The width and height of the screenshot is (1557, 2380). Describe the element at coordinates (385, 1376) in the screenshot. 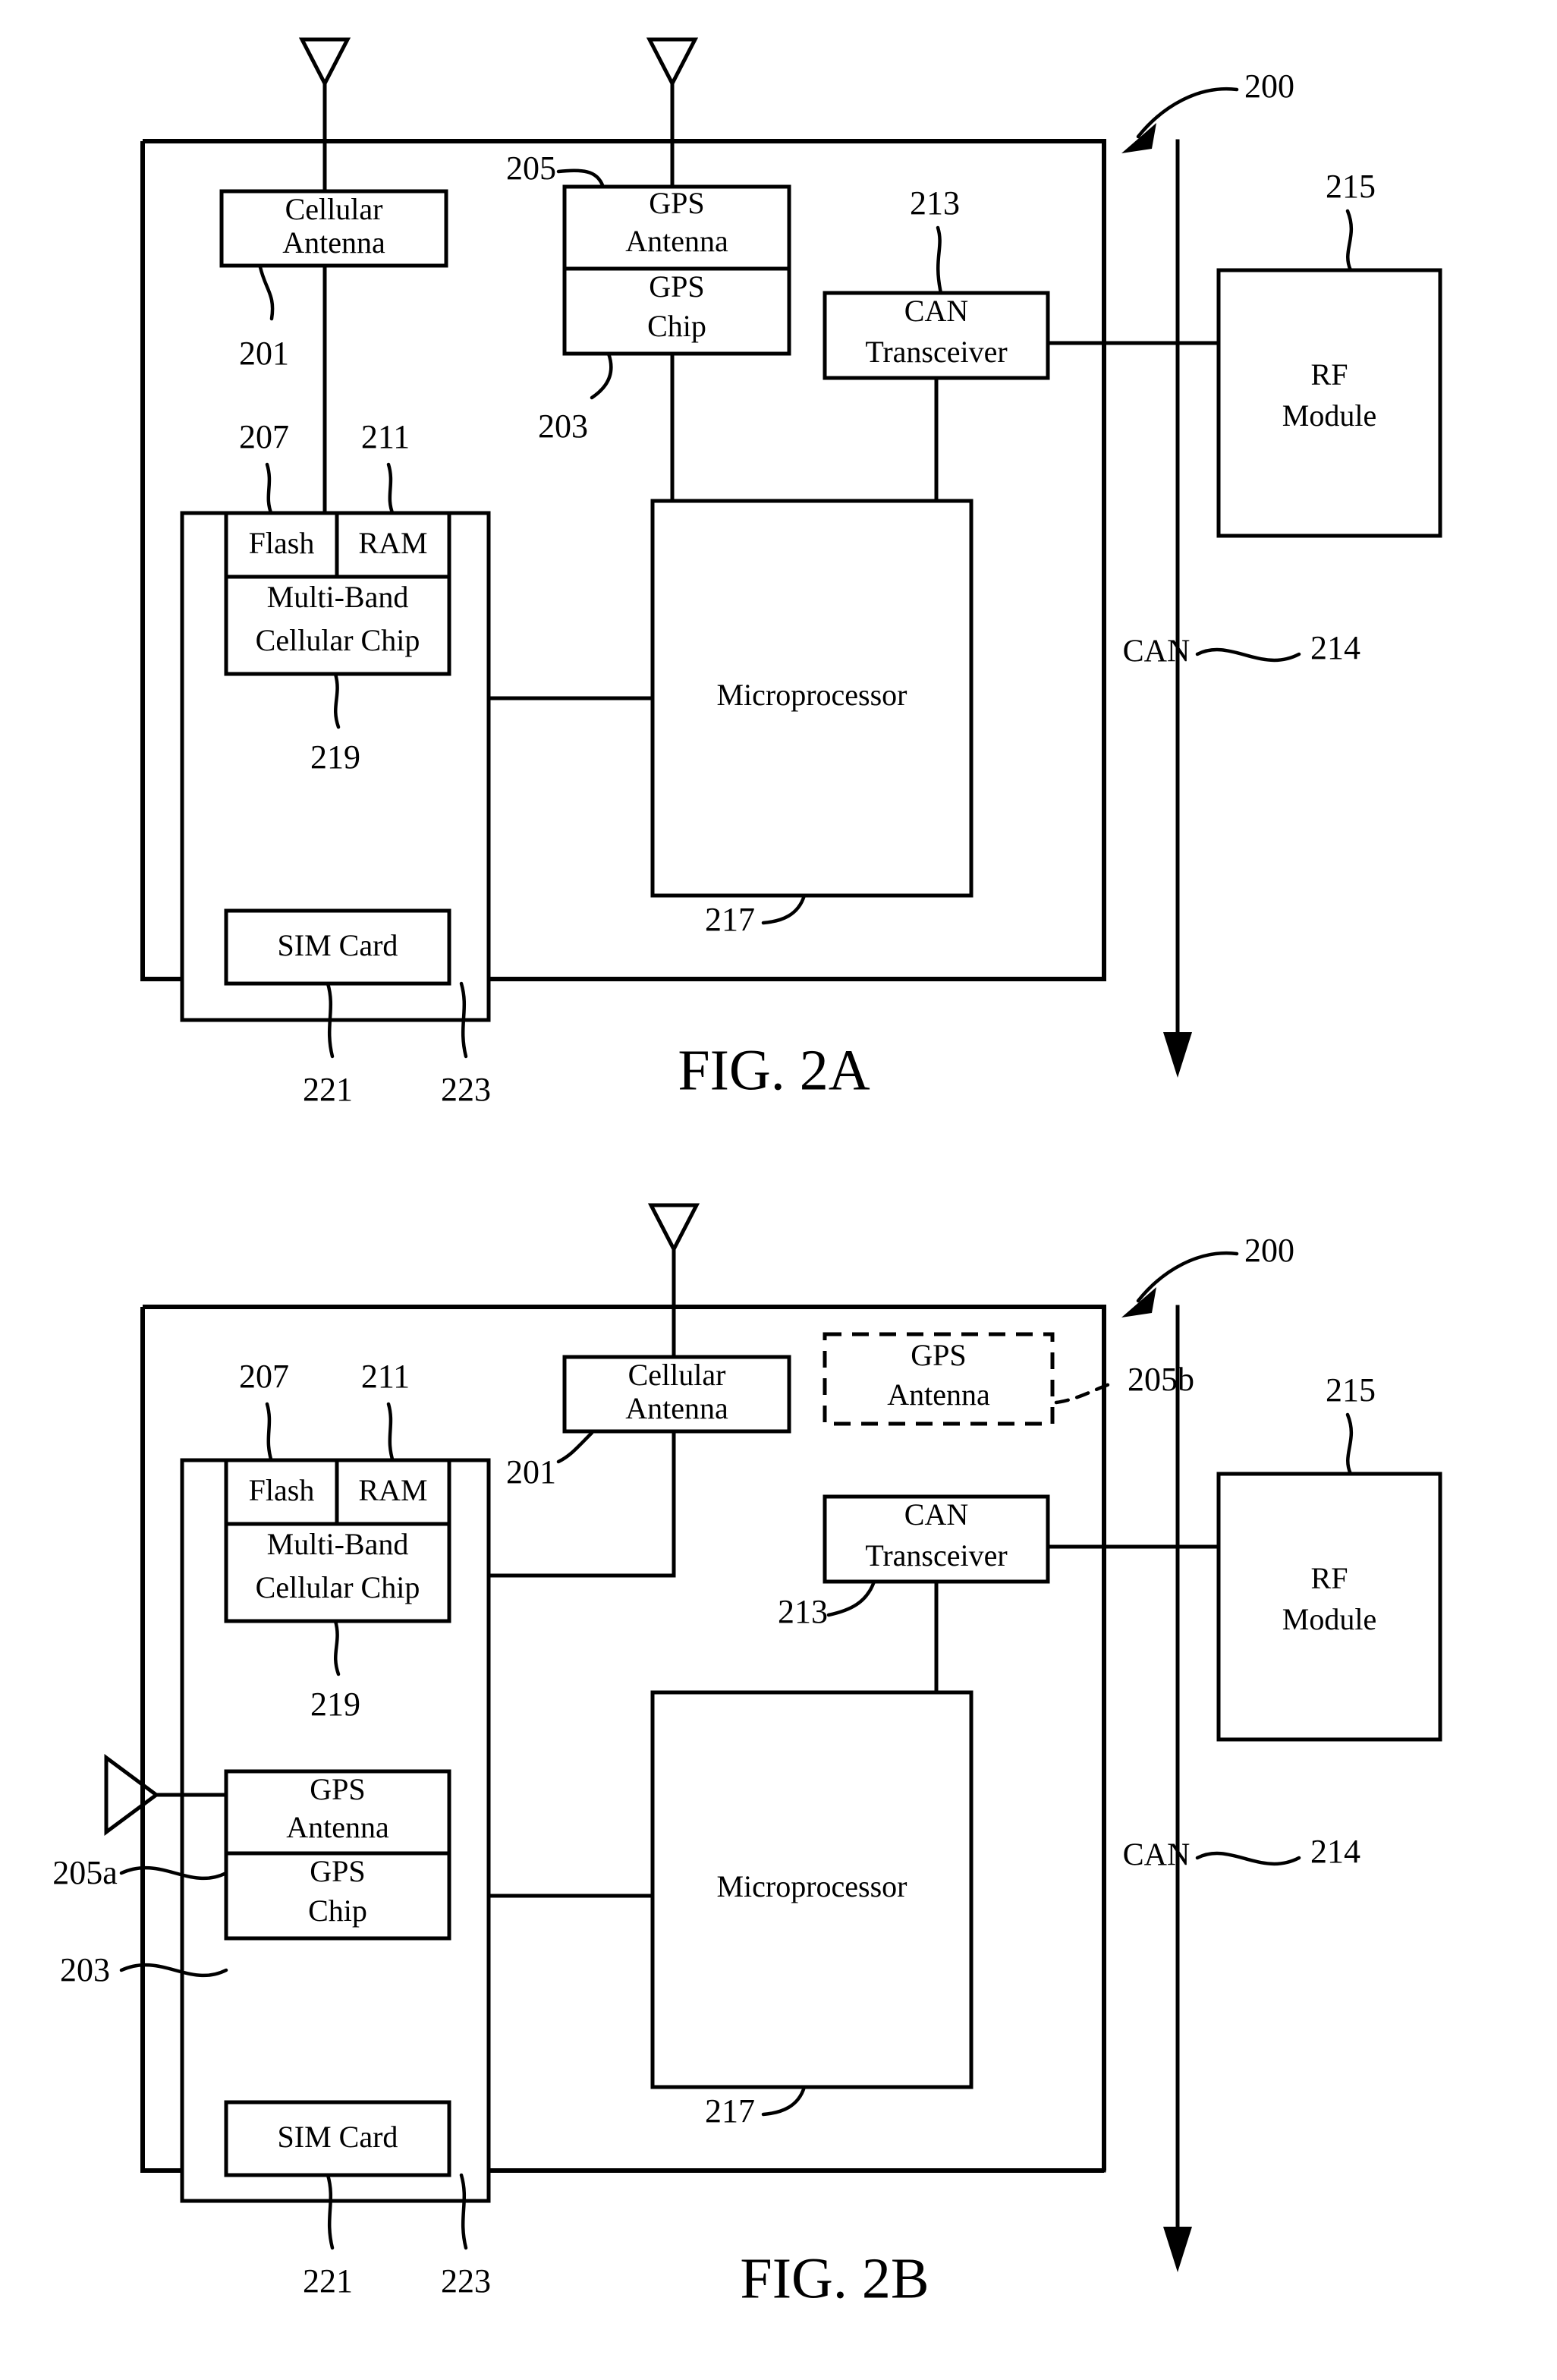

I see `fig2b-ref-211: 211` at that location.